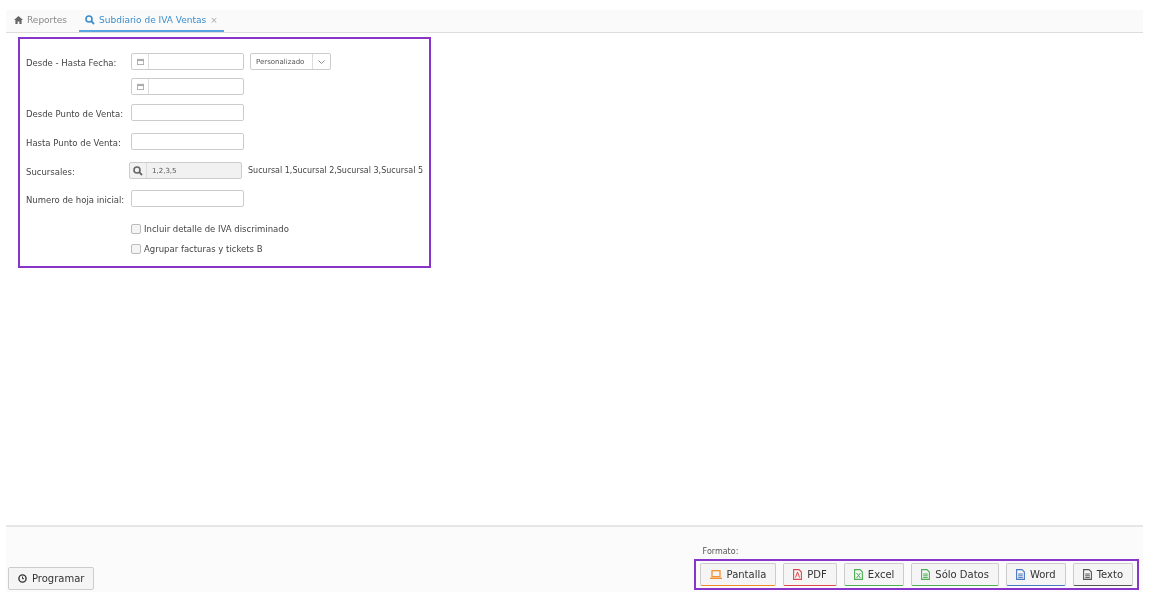  What do you see at coordinates (1035, 574) in the screenshot?
I see `format-button: Word` at bounding box center [1035, 574].